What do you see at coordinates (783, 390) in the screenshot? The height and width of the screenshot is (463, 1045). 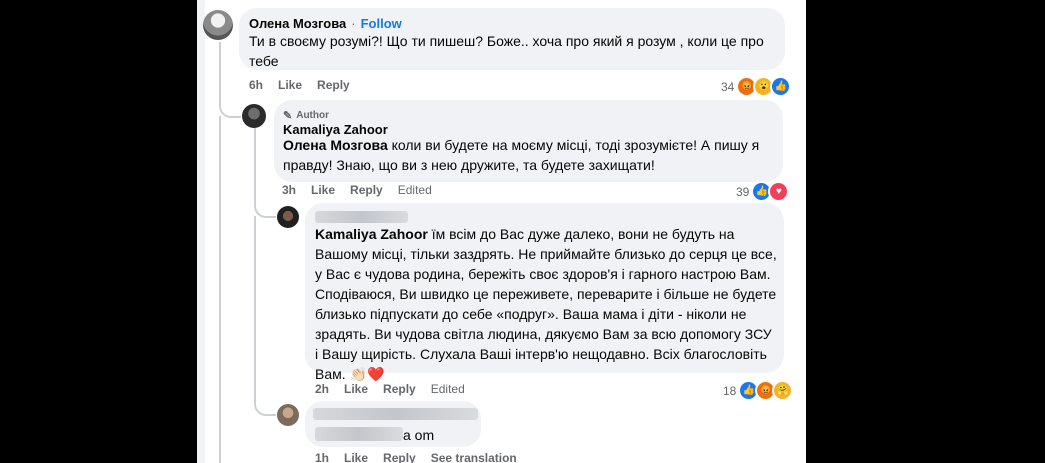 I see `care-reaction-icon: 🤗` at bounding box center [783, 390].